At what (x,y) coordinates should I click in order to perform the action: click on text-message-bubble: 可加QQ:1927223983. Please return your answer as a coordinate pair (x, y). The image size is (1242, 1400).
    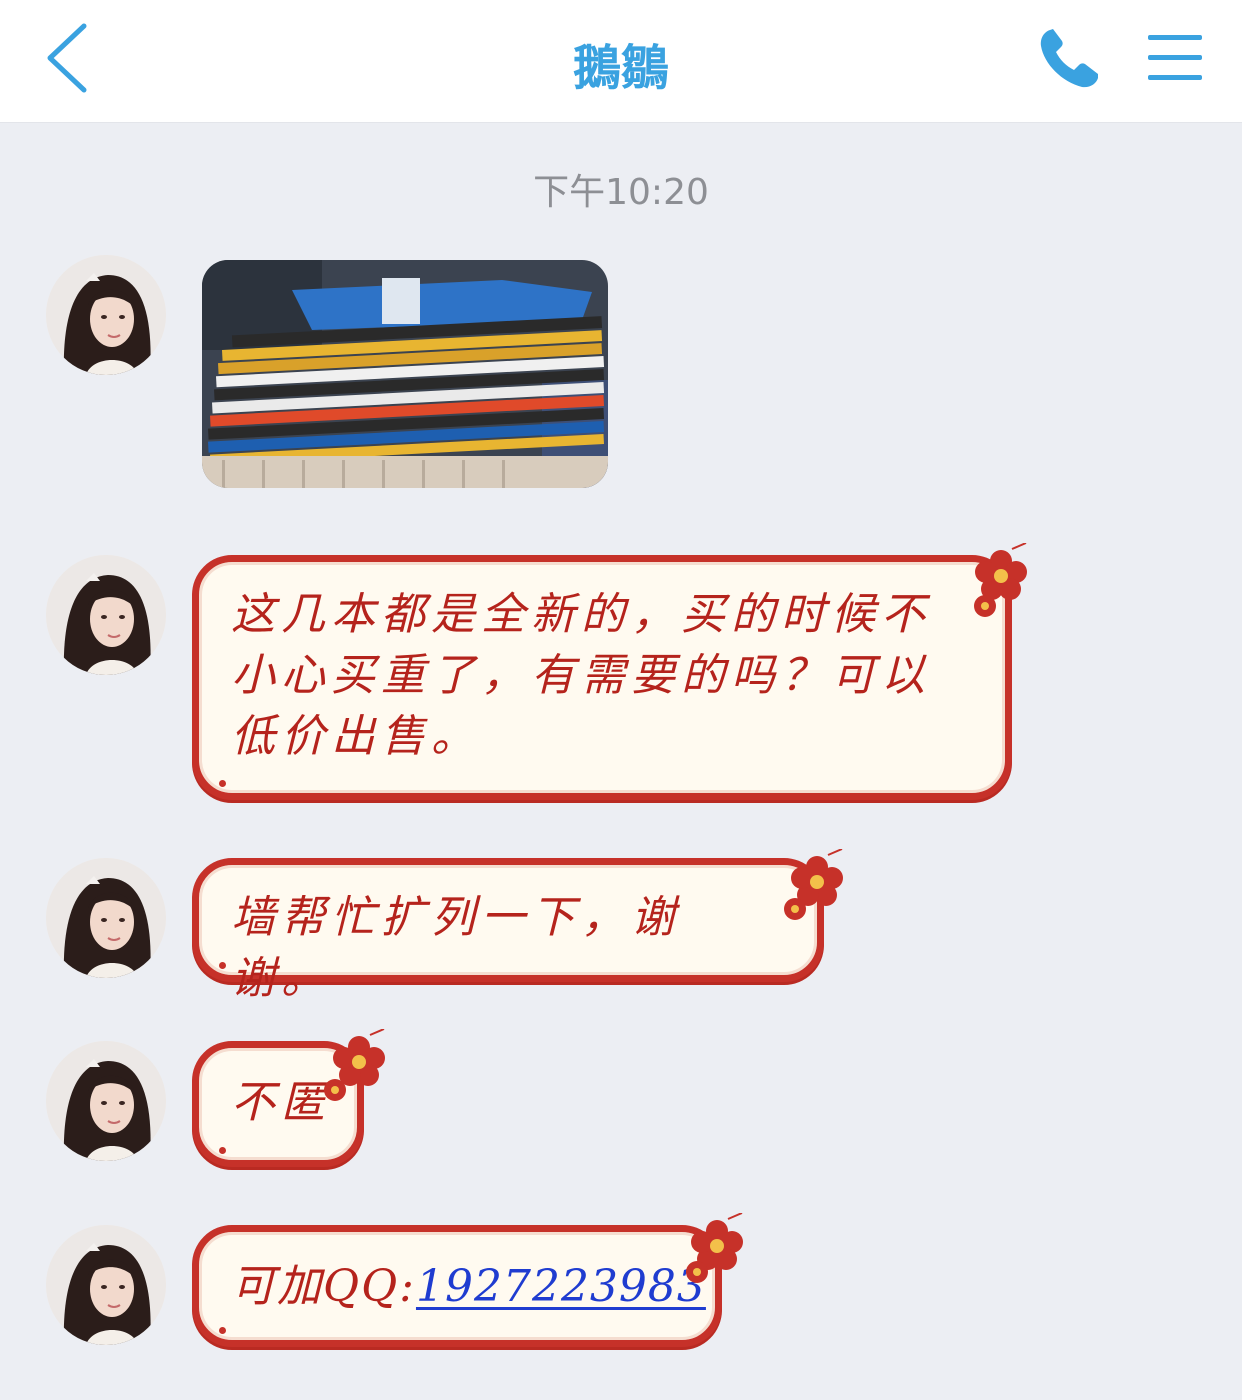
    Looking at the image, I should click on (457, 1286).